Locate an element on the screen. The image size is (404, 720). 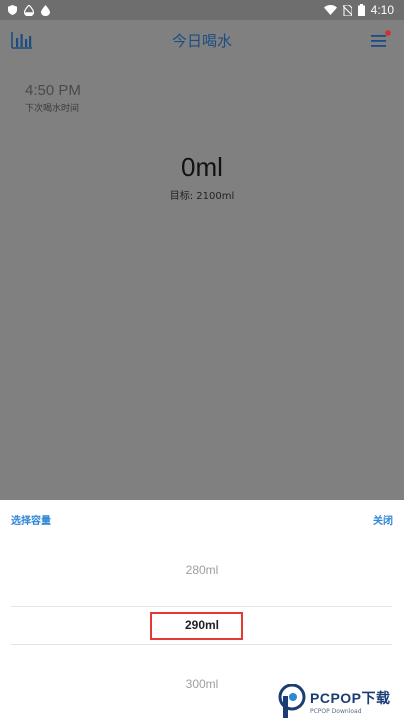
wifi-icon is located at coordinates (330, 10).